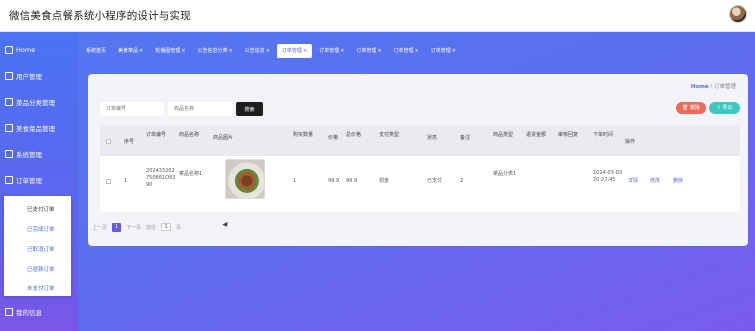 The image size is (755, 331). What do you see at coordinates (191, 174) in the screenshot?
I see `cell-dish-name: 菜品名称1` at bounding box center [191, 174].